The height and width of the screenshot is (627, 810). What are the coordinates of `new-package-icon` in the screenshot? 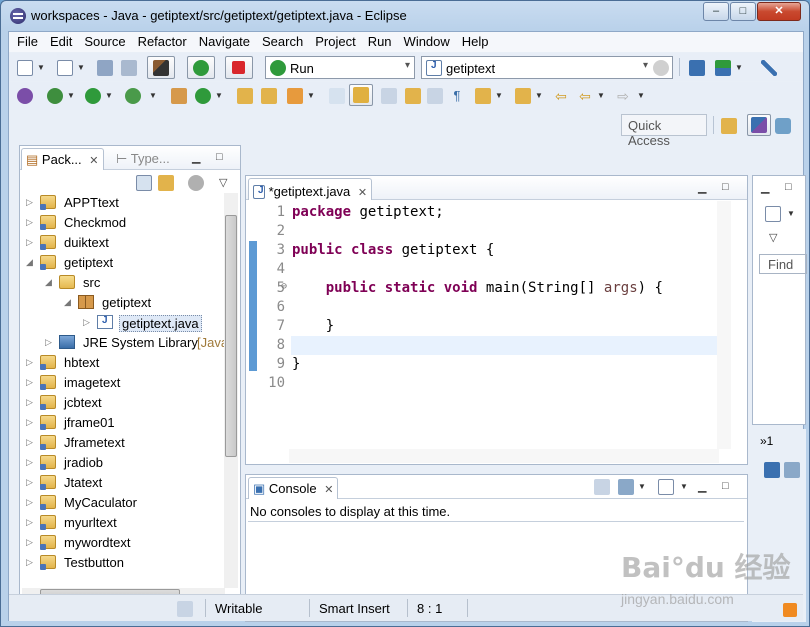 It's located at (179, 96).